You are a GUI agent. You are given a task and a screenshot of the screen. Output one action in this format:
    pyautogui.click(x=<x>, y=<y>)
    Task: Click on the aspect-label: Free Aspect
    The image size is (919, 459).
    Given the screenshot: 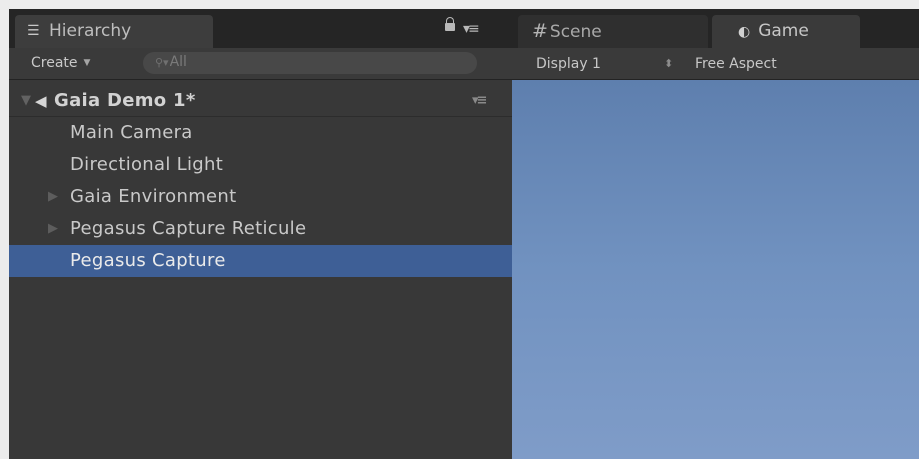 What is the action you would take?
    pyautogui.click(x=736, y=64)
    